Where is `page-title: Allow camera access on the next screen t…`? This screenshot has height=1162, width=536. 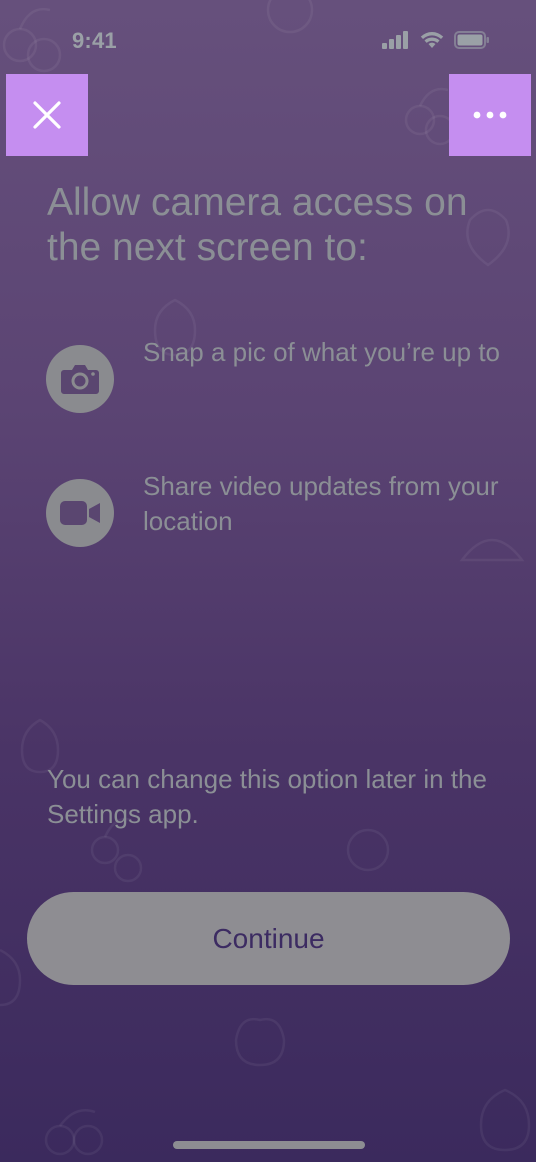
page-title: Allow camera access on the next screen t… is located at coordinates (257, 225).